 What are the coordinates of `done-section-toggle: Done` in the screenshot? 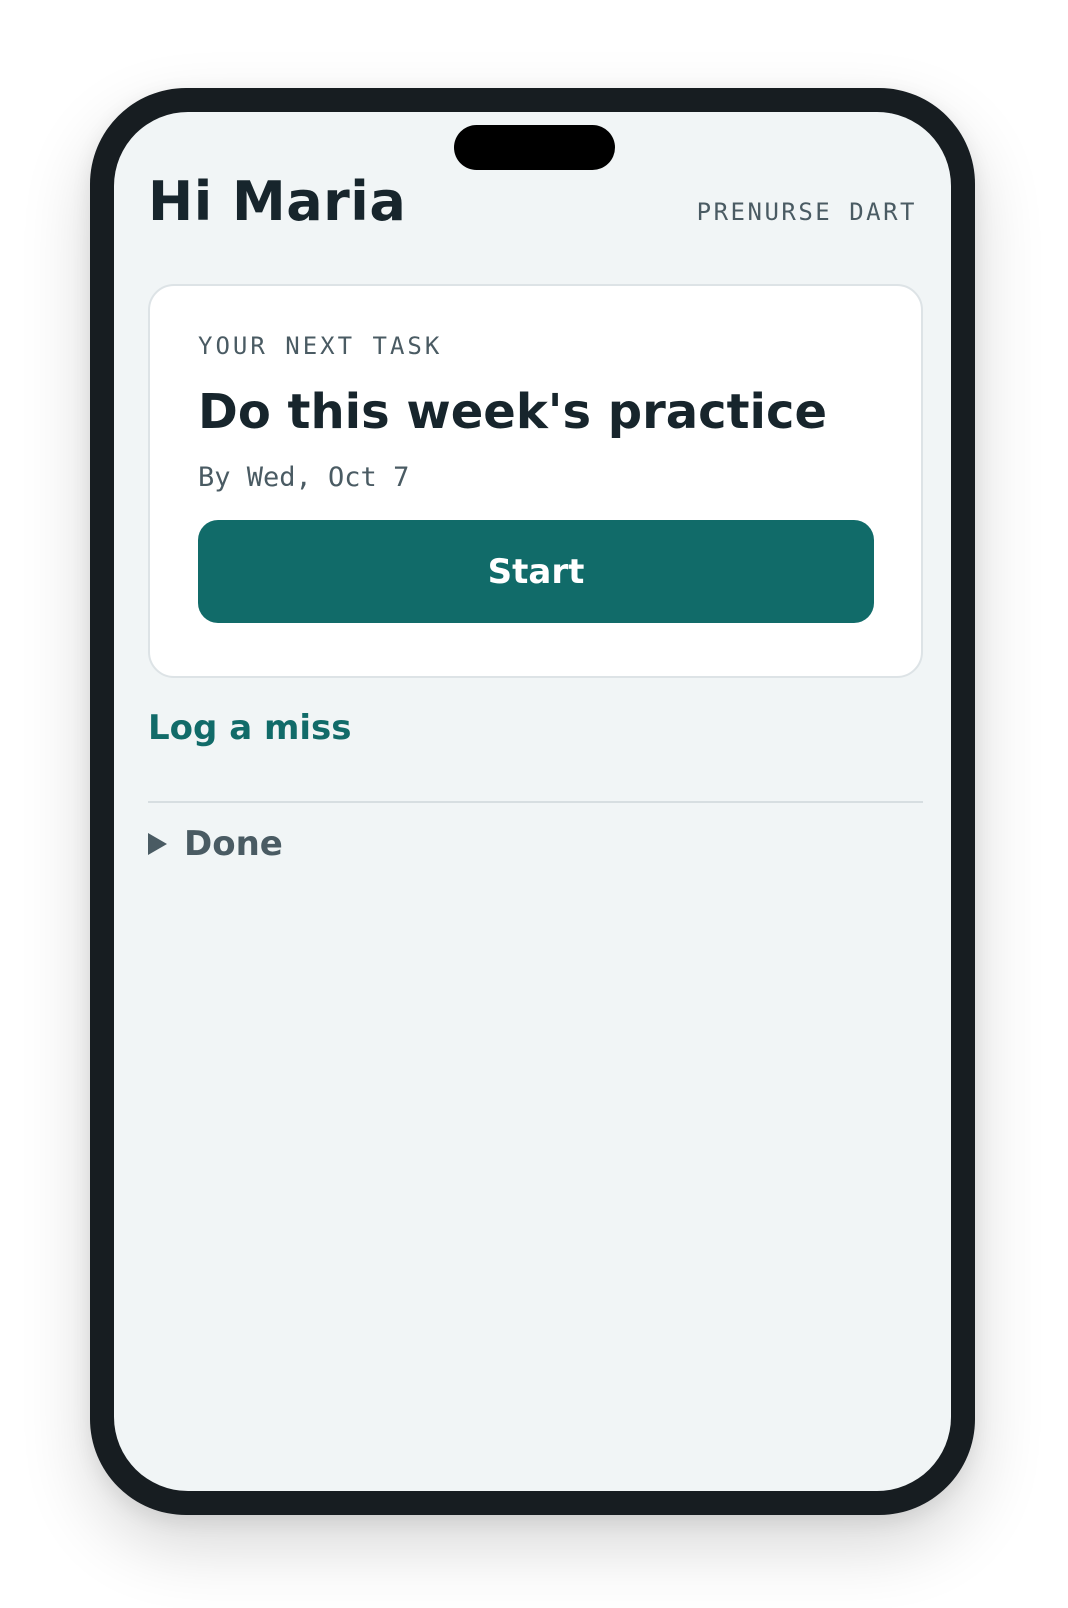 It's located at (215, 844).